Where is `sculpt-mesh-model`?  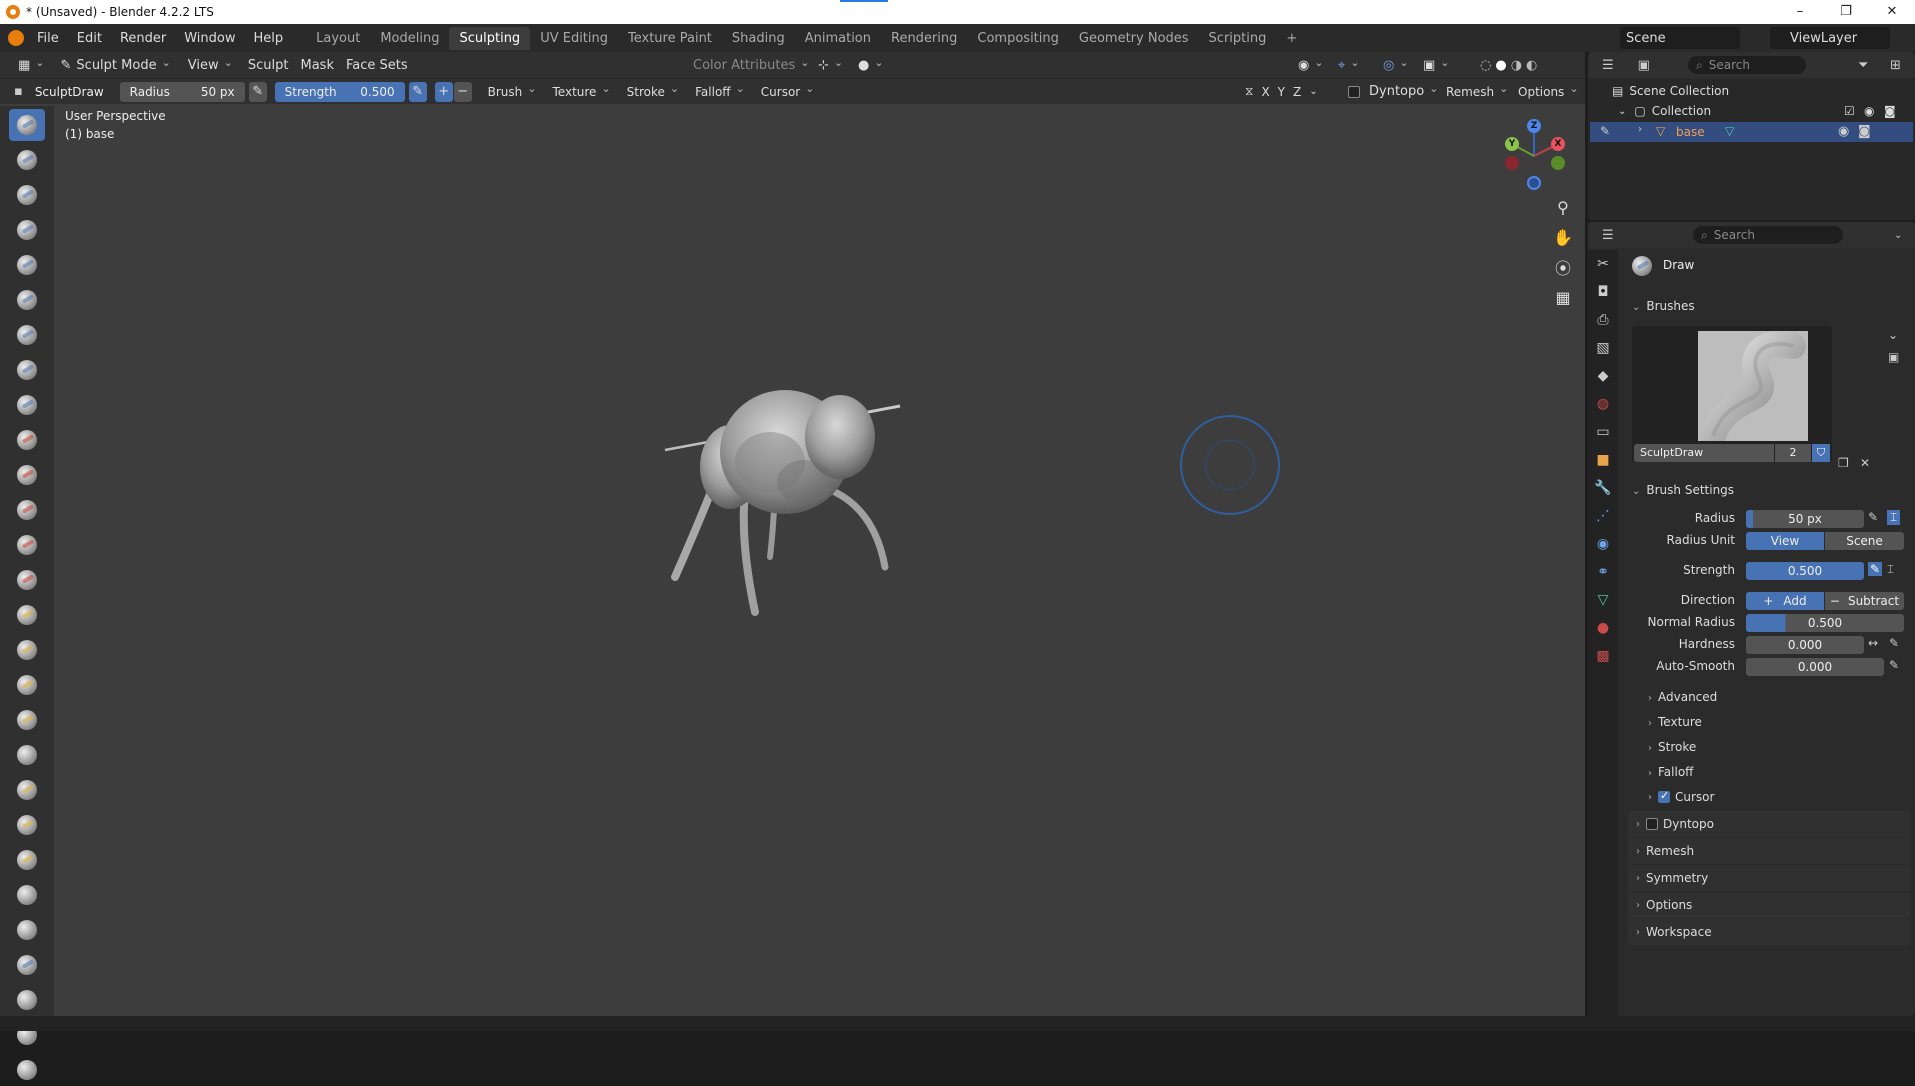 sculpt-mesh-model is located at coordinates (790, 482).